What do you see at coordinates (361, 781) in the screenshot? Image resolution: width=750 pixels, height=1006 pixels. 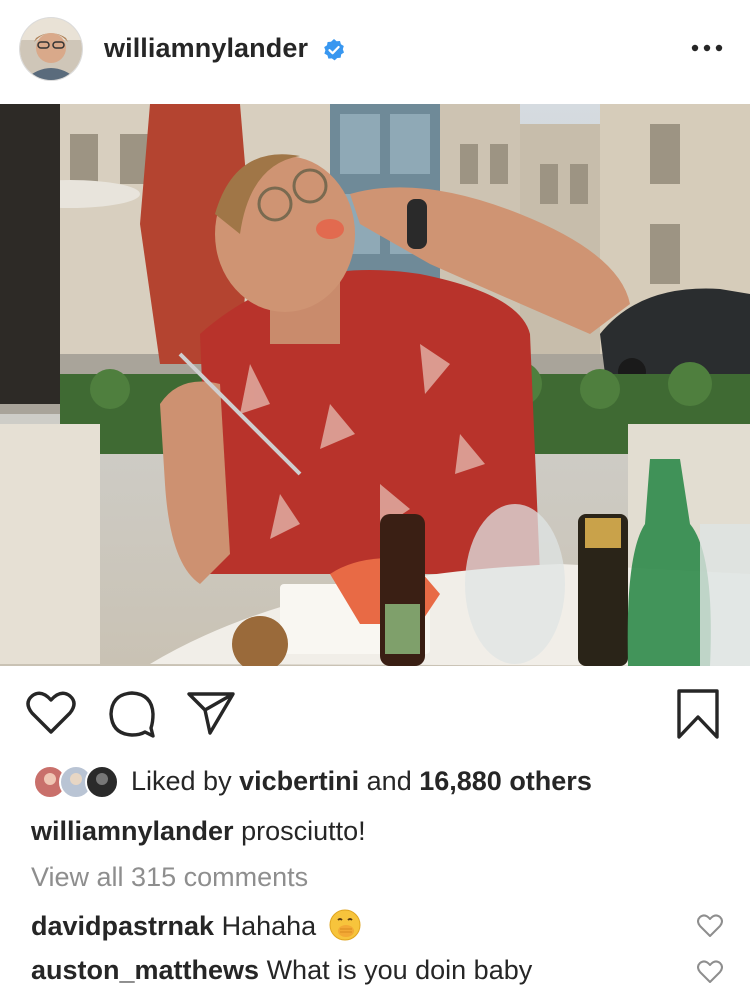 I see `likes-summary: Liked by vicbertini and 16,880 others` at bounding box center [361, 781].